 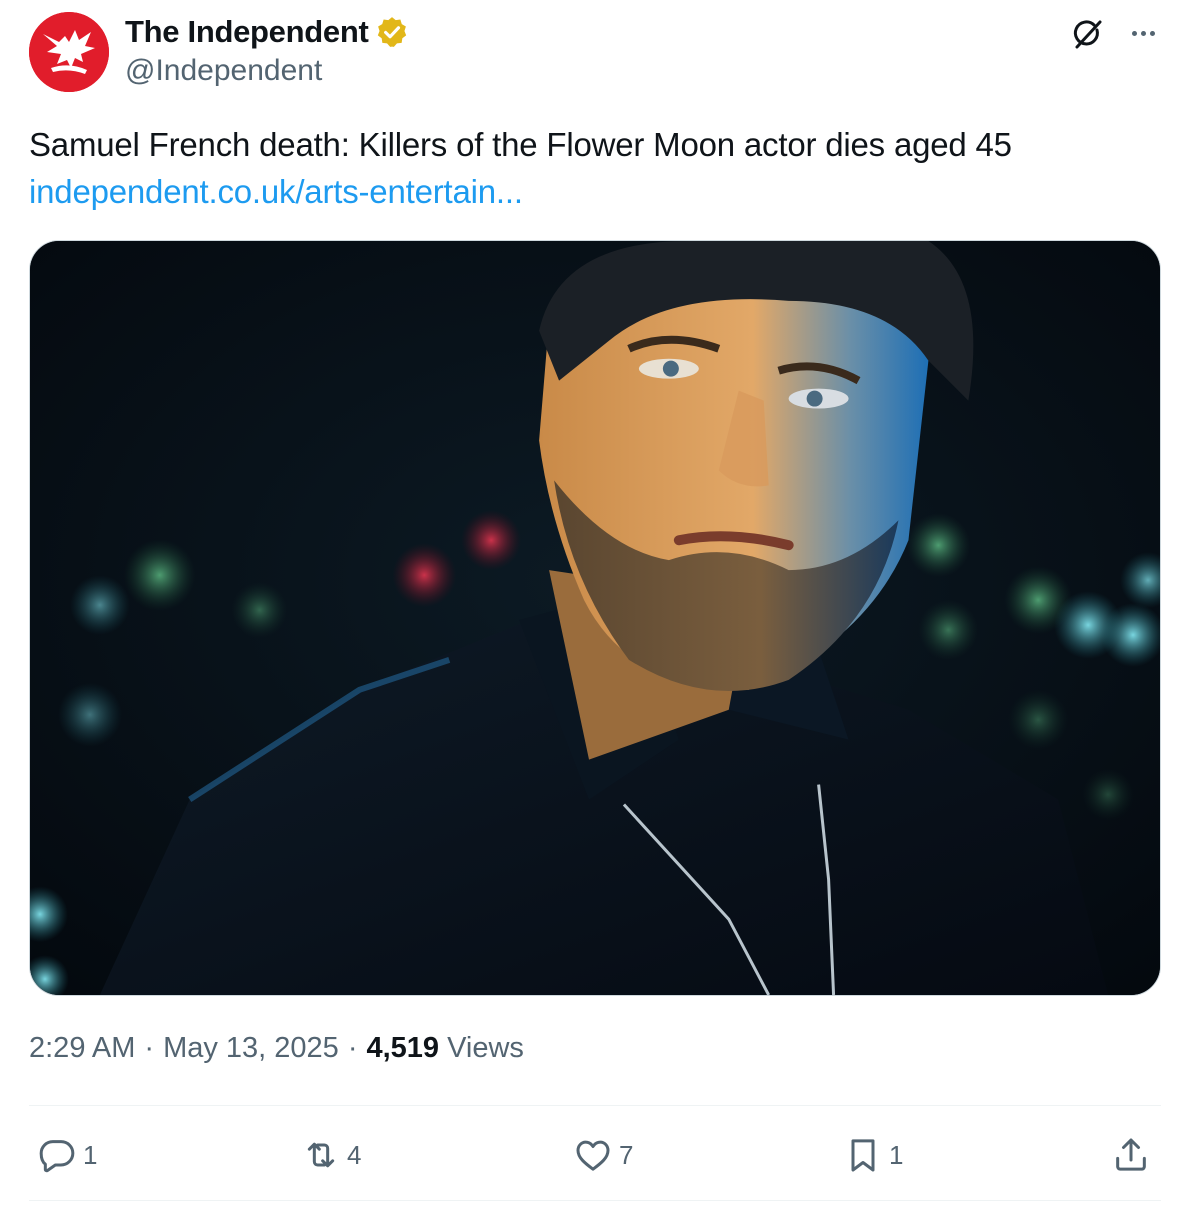 What do you see at coordinates (403, 1048) in the screenshot?
I see `views-count: 4,519` at bounding box center [403, 1048].